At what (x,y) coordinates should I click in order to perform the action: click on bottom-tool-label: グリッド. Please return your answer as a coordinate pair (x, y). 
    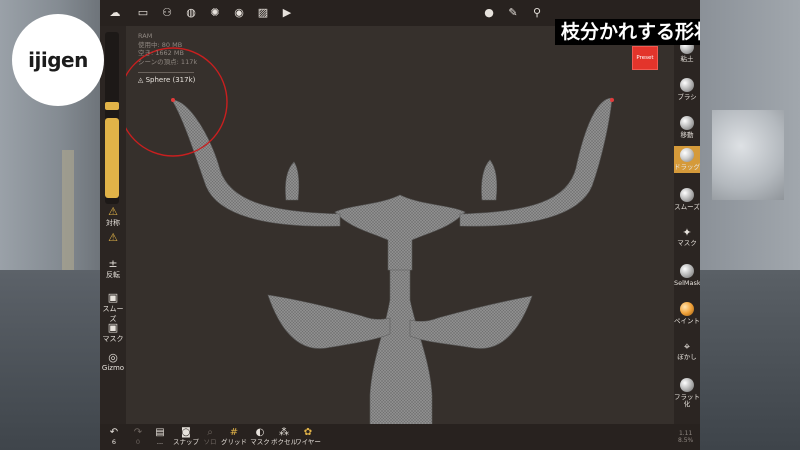
    Looking at the image, I should click on (234, 442).